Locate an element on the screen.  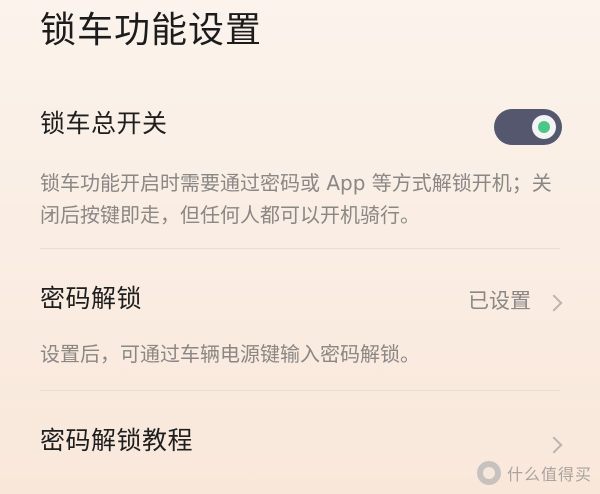
smzdm-logo-icon is located at coordinates (488, 473).